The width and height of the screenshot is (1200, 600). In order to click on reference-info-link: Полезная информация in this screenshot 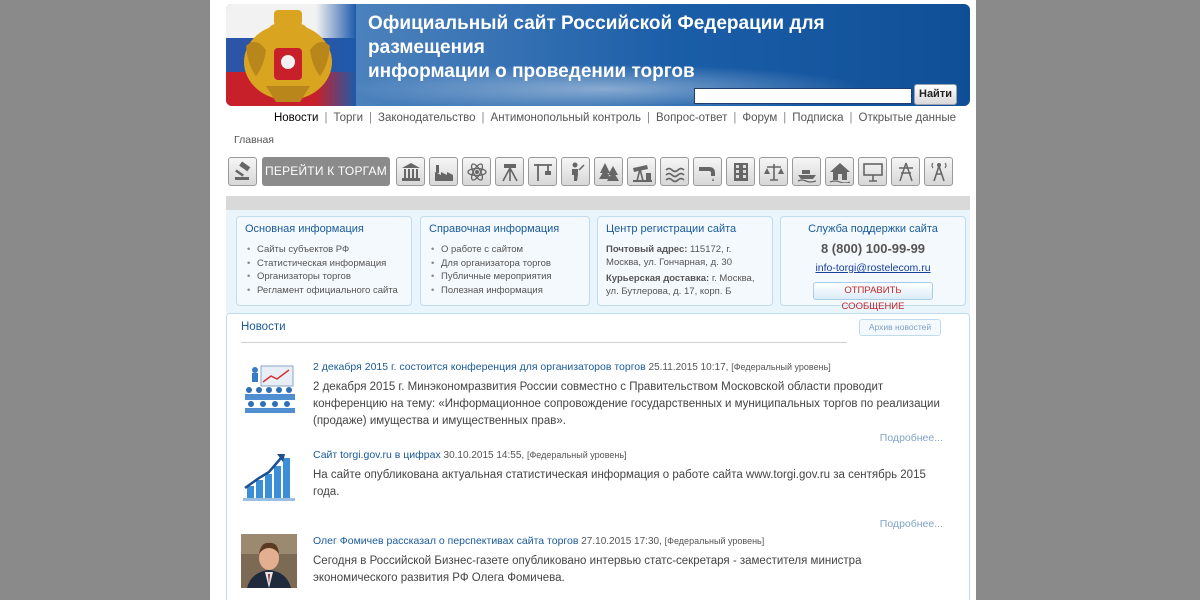, I will do `click(505, 291)`.